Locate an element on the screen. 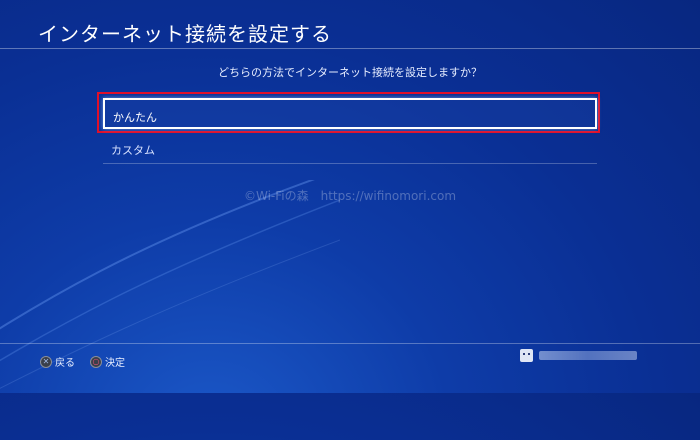 This screenshot has width=700, height=440. page-title: インターネット接続を設定する is located at coordinates (185, 34).